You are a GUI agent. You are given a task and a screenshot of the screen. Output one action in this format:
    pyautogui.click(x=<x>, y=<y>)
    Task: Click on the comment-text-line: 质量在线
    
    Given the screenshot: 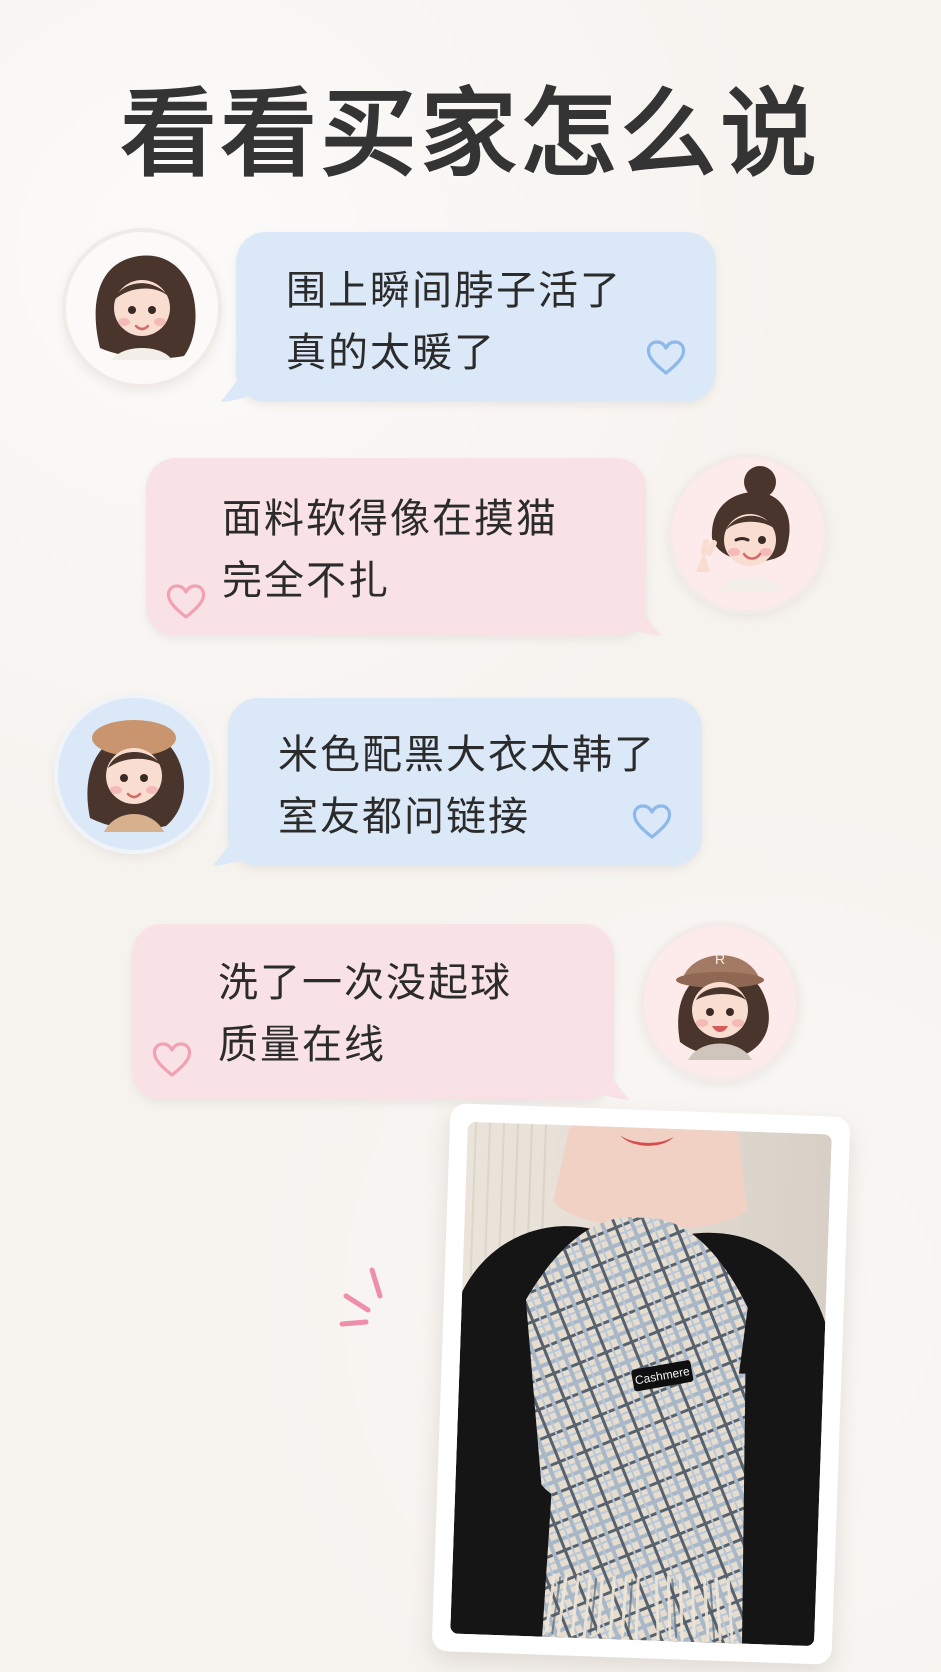 What is the action you would take?
    pyautogui.click(x=302, y=1045)
    